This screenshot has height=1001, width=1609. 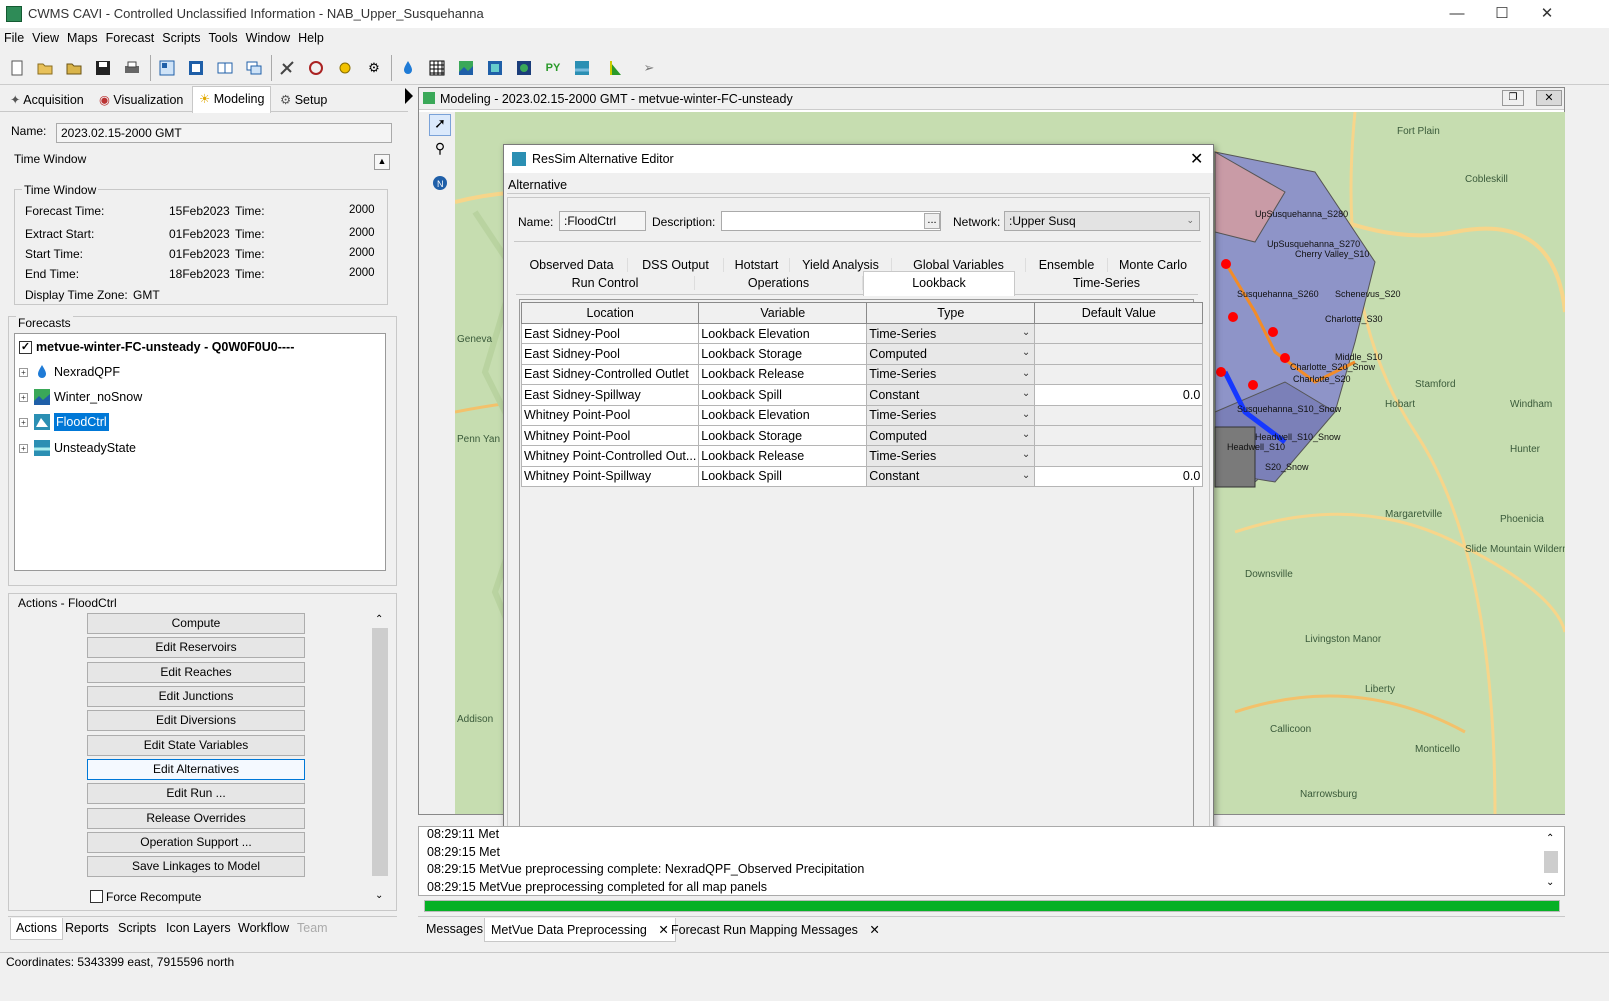 What do you see at coordinates (939, 283) in the screenshot?
I see `tab-lookback: Lookback` at bounding box center [939, 283].